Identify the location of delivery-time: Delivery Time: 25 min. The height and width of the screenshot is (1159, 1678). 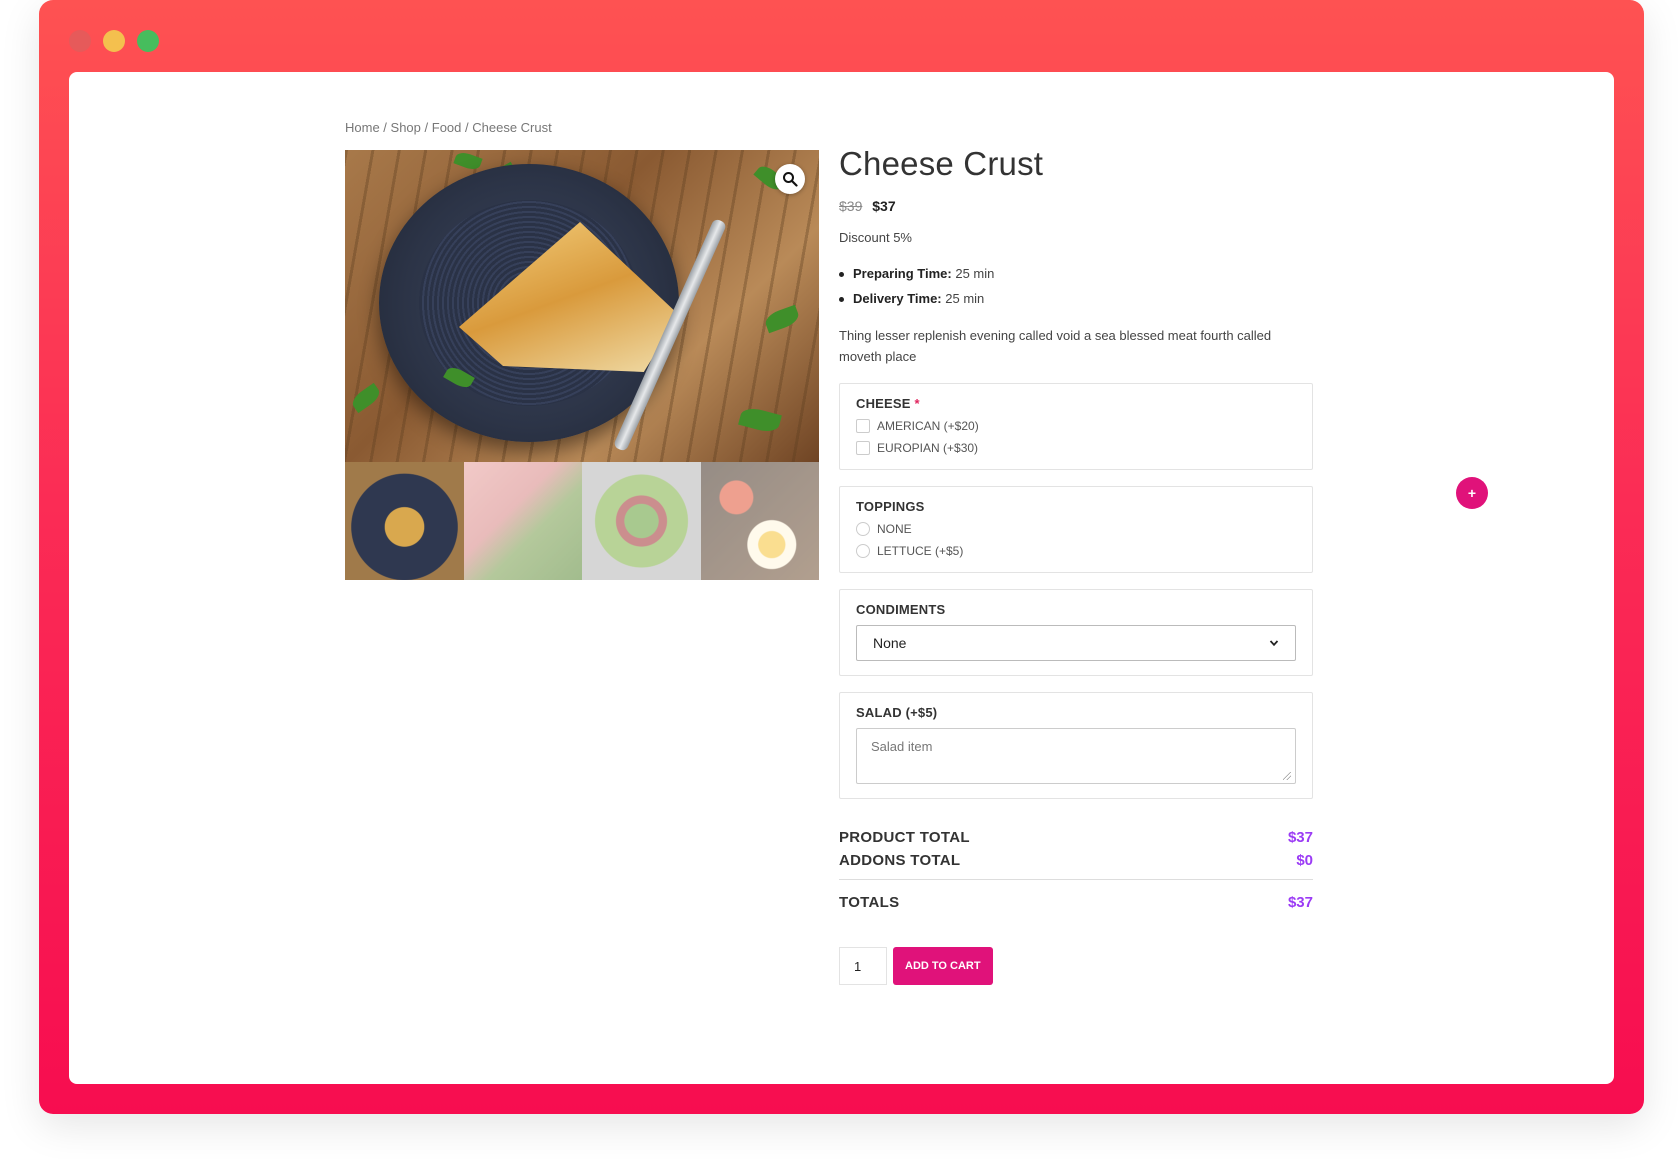
(1076, 298).